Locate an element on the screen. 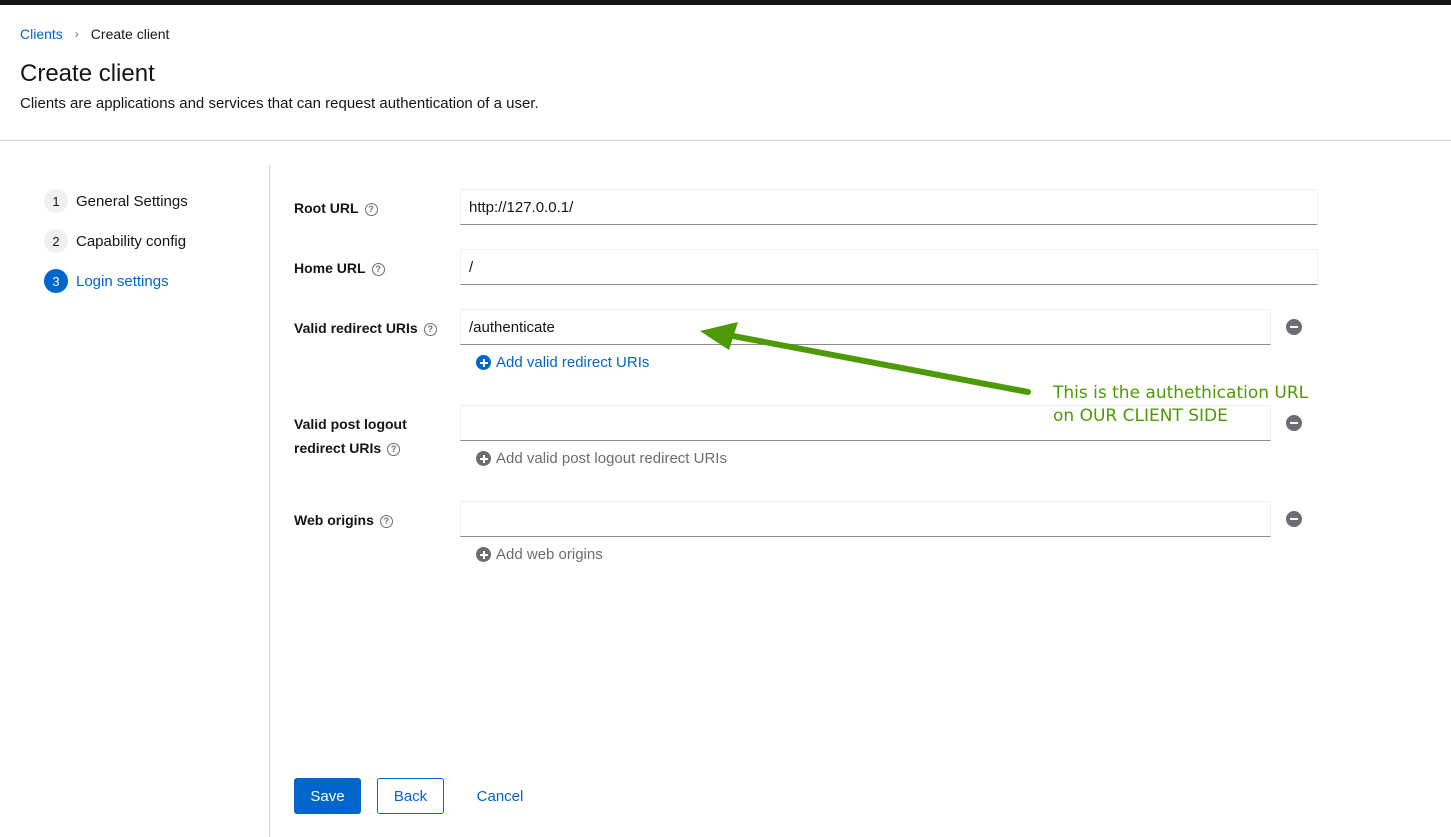  wizard-divider is located at coordinates (269, 501).